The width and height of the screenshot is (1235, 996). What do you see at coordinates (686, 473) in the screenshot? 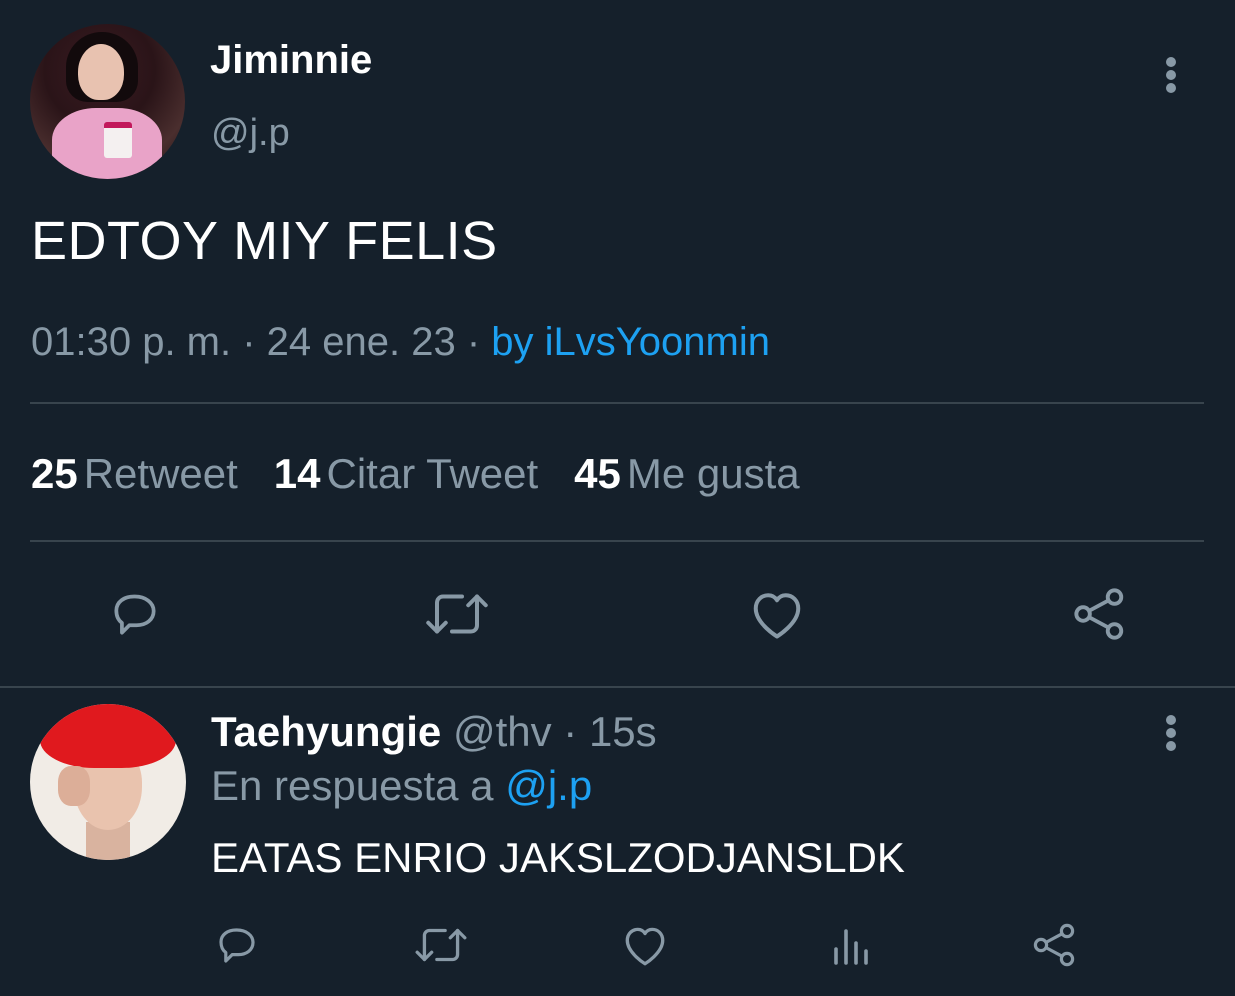
I see `like-count: 45 Me gusta` at bounding box center [686, 473].